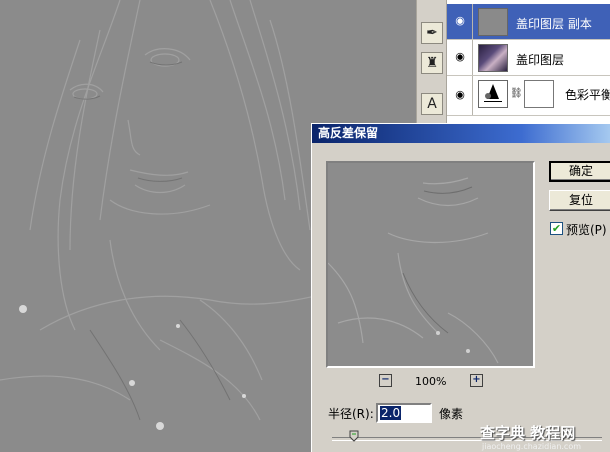 The image size is (610, 452). Describe the element at coordinates (432, 104) in the screenshot. I see `type-tool-icon: A` at that location.